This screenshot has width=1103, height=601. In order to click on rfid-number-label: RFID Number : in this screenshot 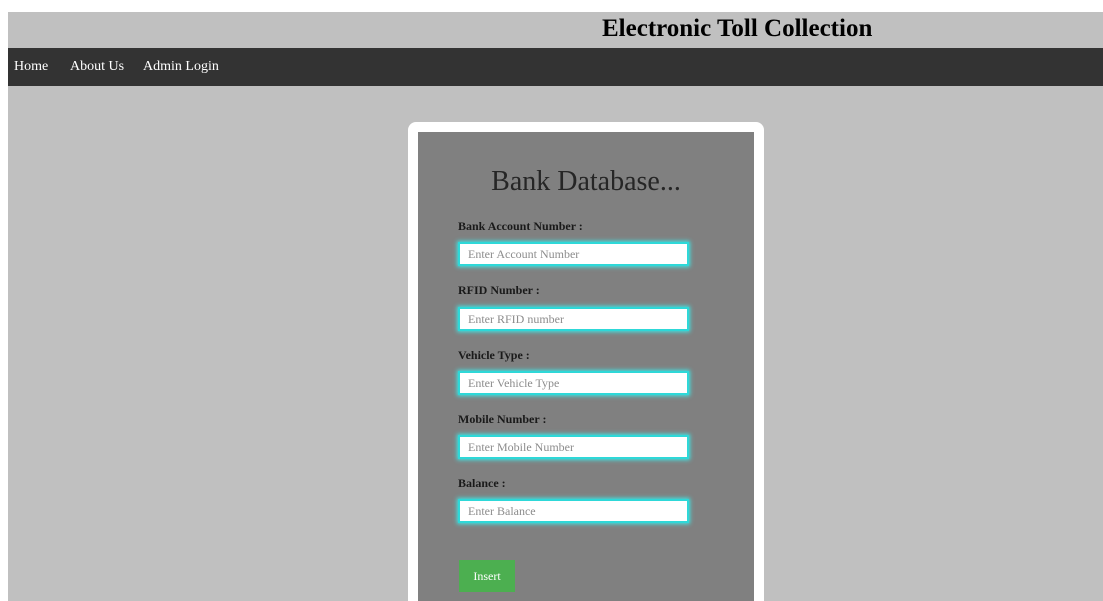, I will do `click(499, 290)`.